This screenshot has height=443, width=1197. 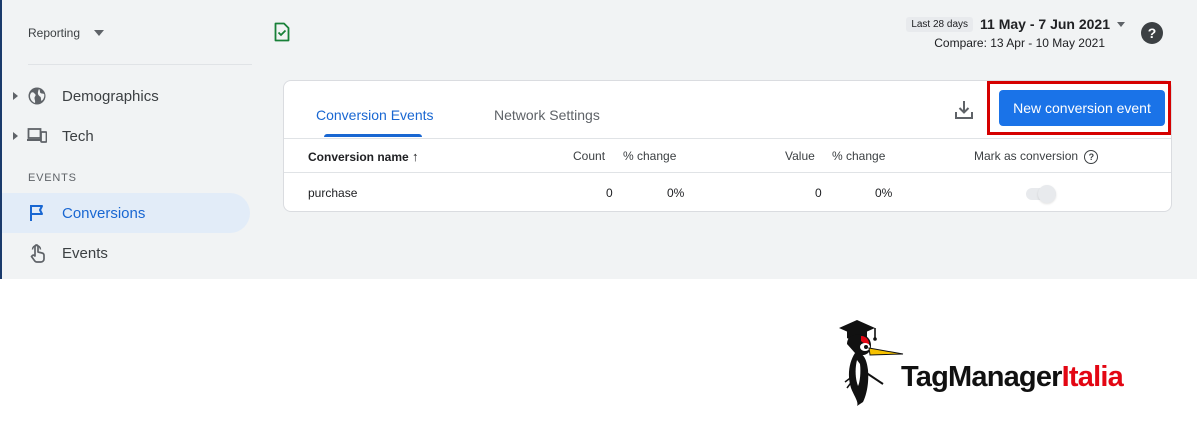 What do you see at coordinates (589, 156) in the screenshot?
I see `col-header-count: Count` at bounding box center [589, 156].